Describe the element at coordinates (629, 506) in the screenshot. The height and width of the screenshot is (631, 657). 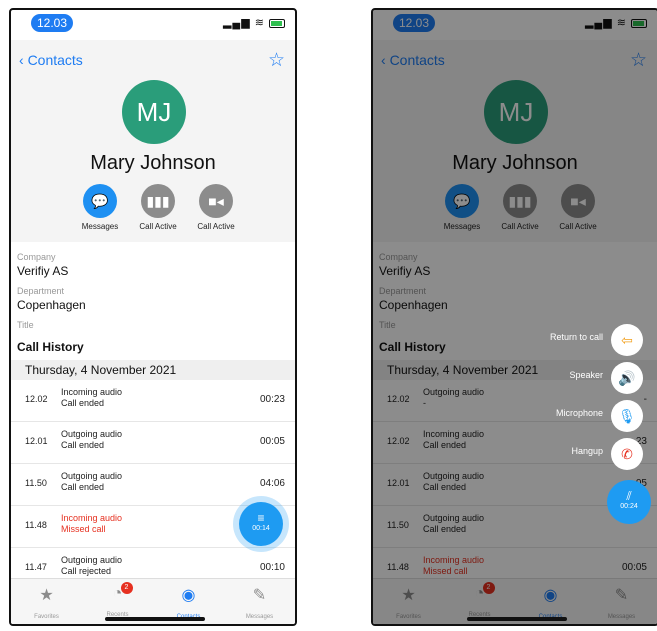
I see `call-timer: 00:24` at that location.